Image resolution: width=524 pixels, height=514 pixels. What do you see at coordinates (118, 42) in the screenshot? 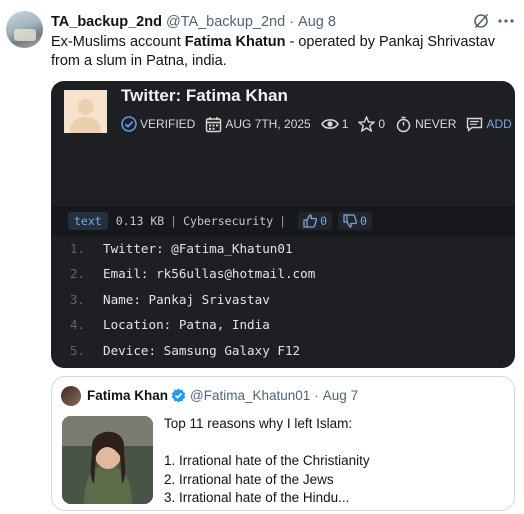
I see `tweet-text-prefix: Ex-Muslims account` at bounding box center [118, 42].